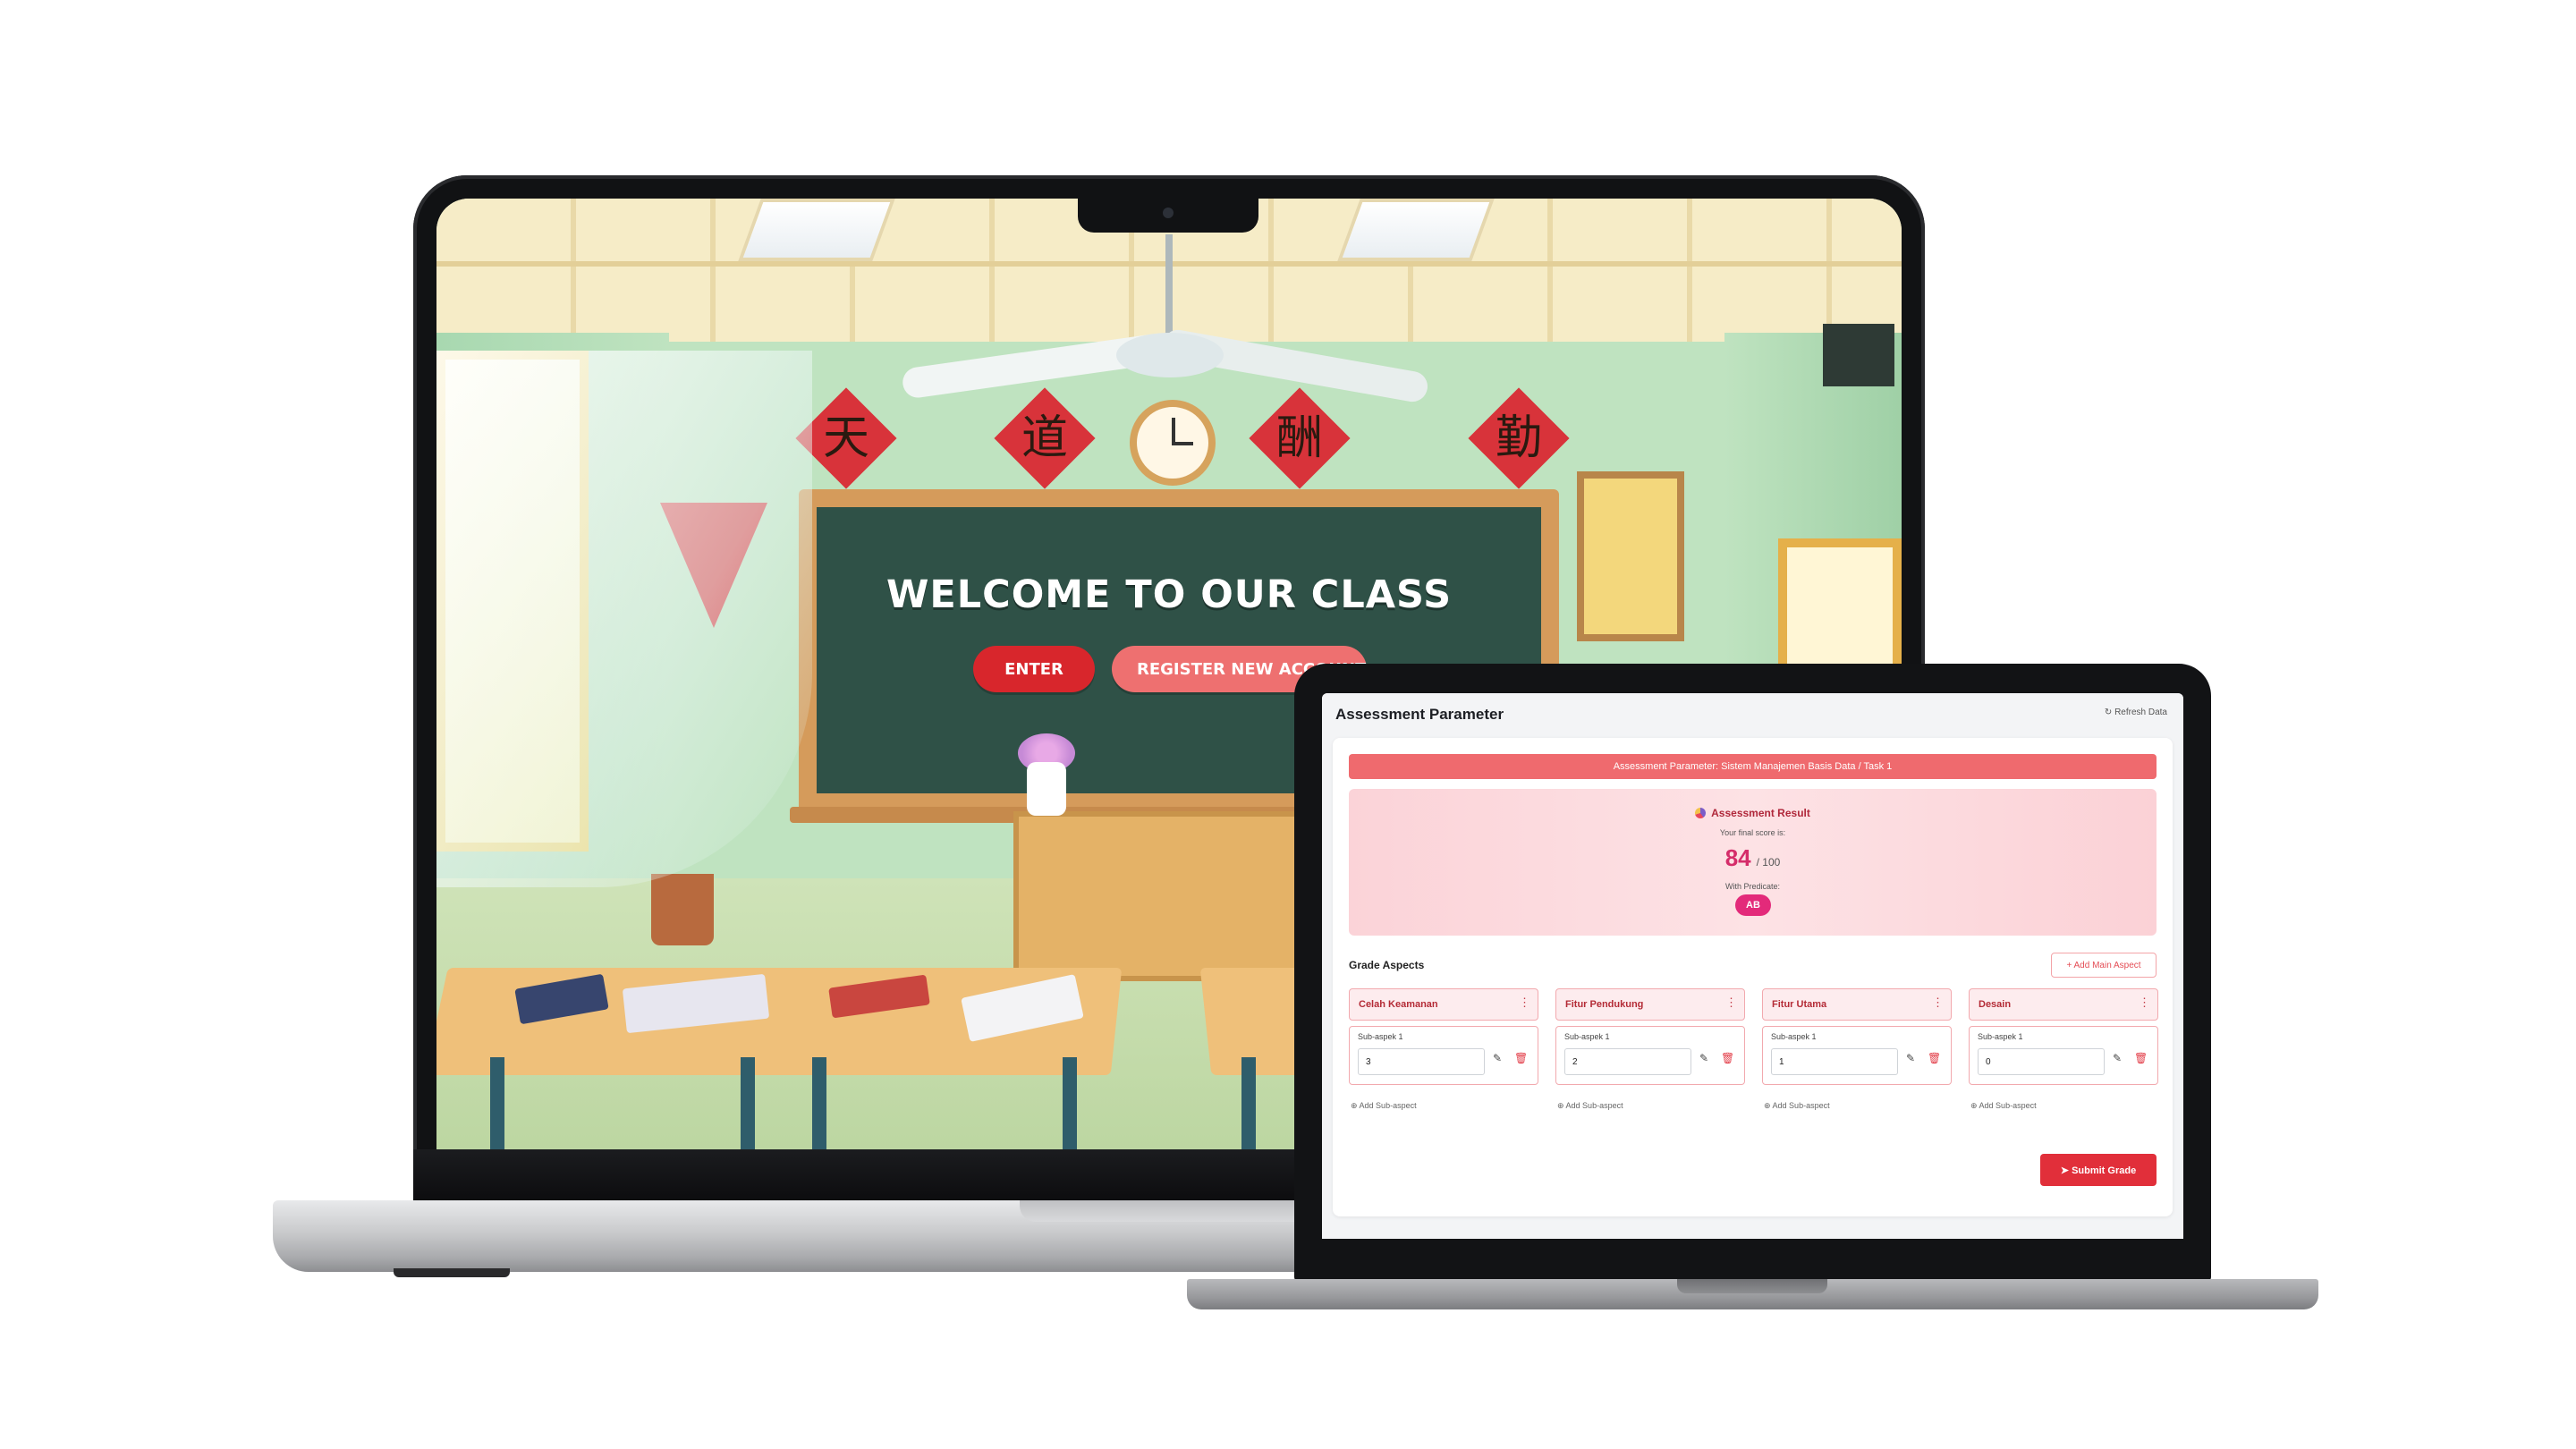 The width and height of the screenshot is (2576, 1449). I want to click on grade-aspects-heading: Grade Aspects, so click(1387, 965).